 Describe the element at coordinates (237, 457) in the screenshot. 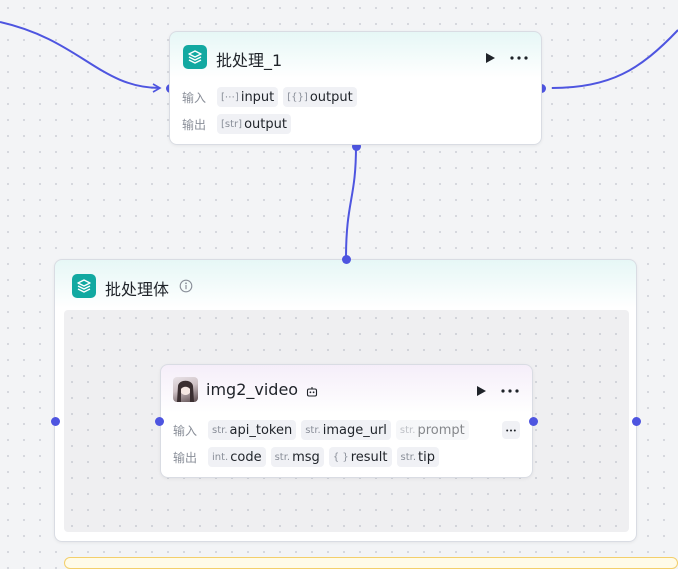

I see `output-tag-code: int. code` at that location.